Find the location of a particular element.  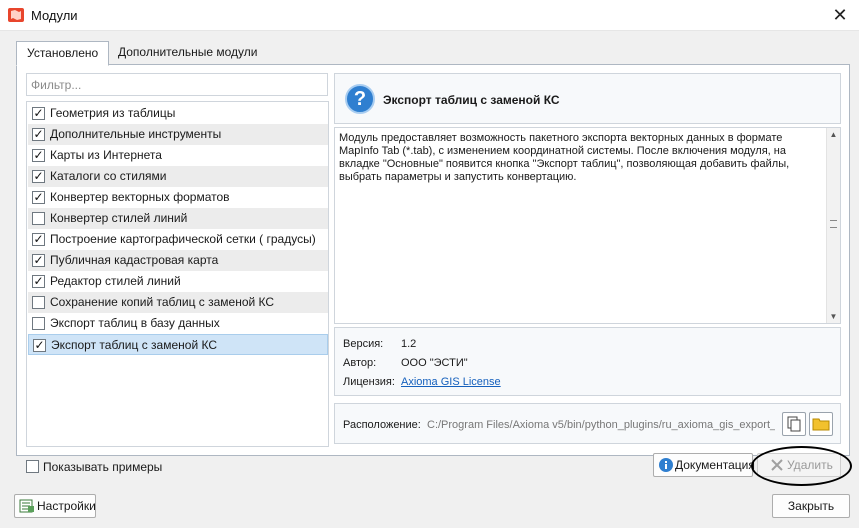

module-label: Экспорт таблиц в базу данных is located at coordinates (135, 323).